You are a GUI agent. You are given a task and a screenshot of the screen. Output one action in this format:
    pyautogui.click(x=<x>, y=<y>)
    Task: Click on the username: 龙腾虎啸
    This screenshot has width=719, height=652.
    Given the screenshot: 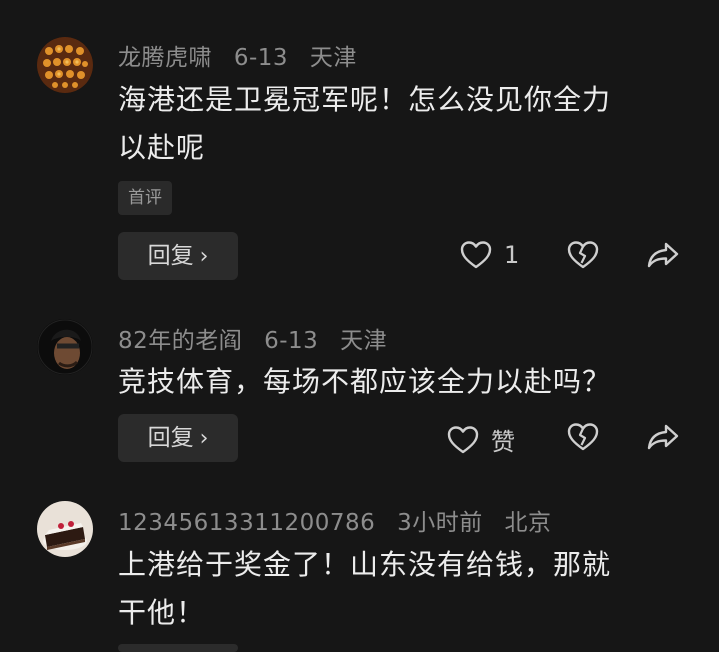 What is the action you would take?
    pyautogui.click(x=165, y=58)
    